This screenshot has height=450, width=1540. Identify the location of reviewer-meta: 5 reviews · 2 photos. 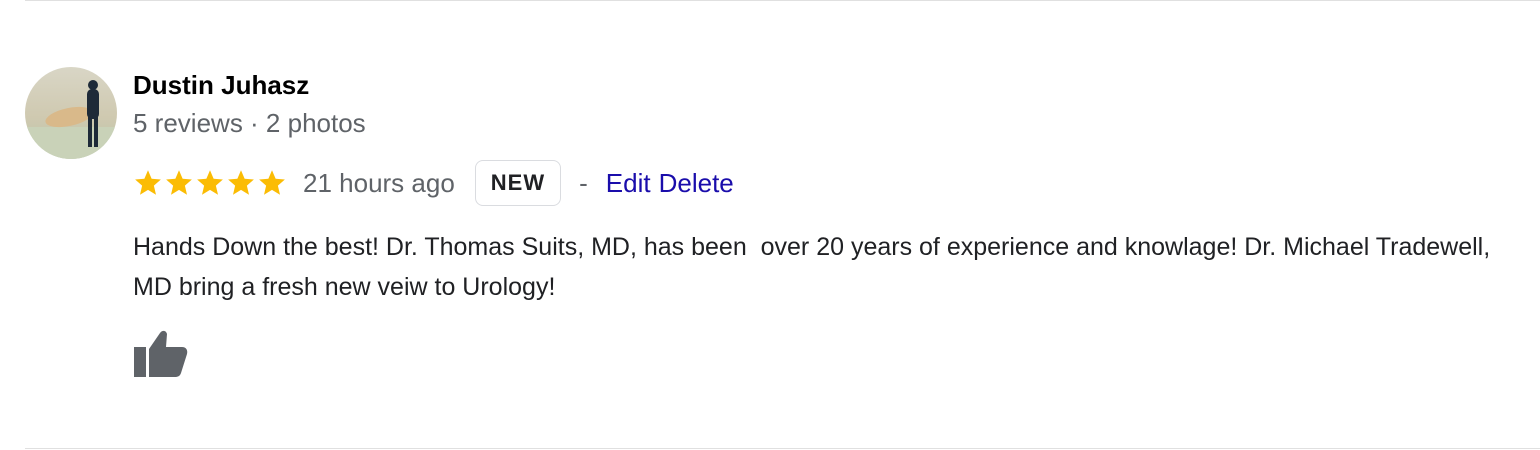
(249, 123).